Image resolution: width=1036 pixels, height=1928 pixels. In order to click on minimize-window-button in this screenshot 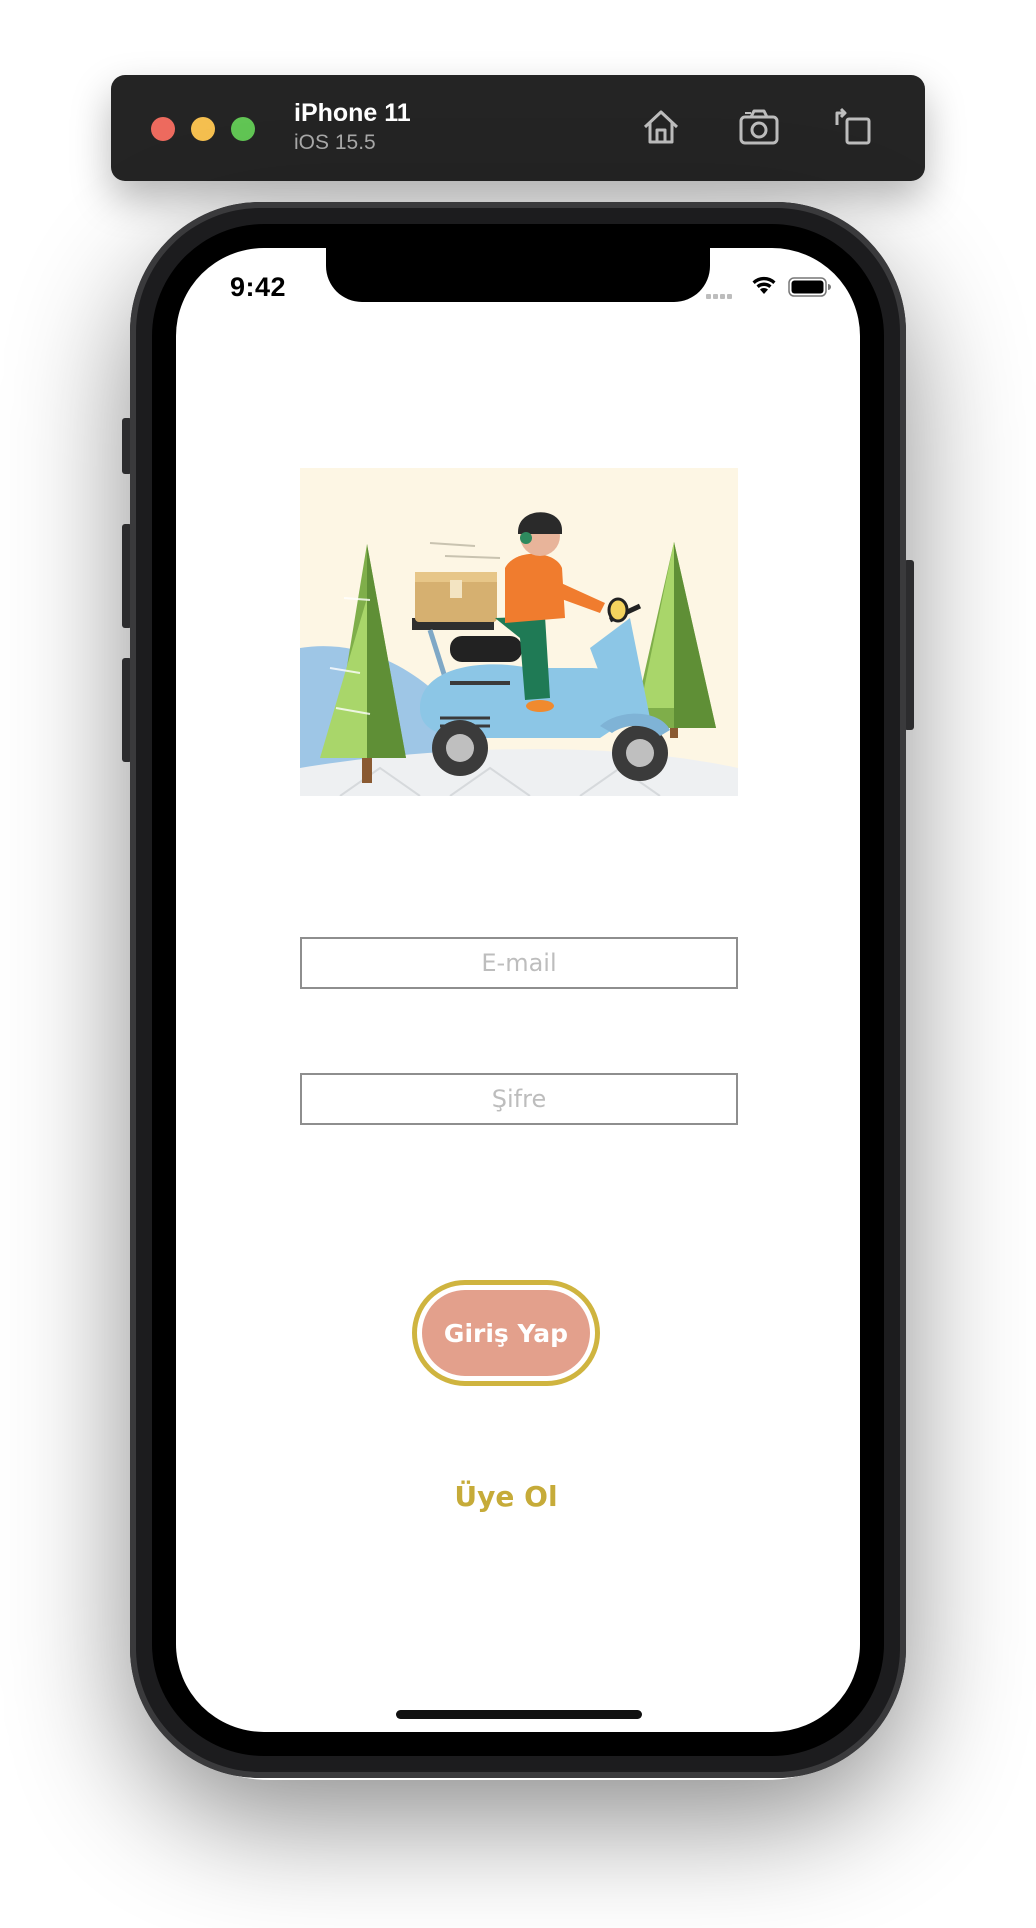, I will do `click(203, 129)`.